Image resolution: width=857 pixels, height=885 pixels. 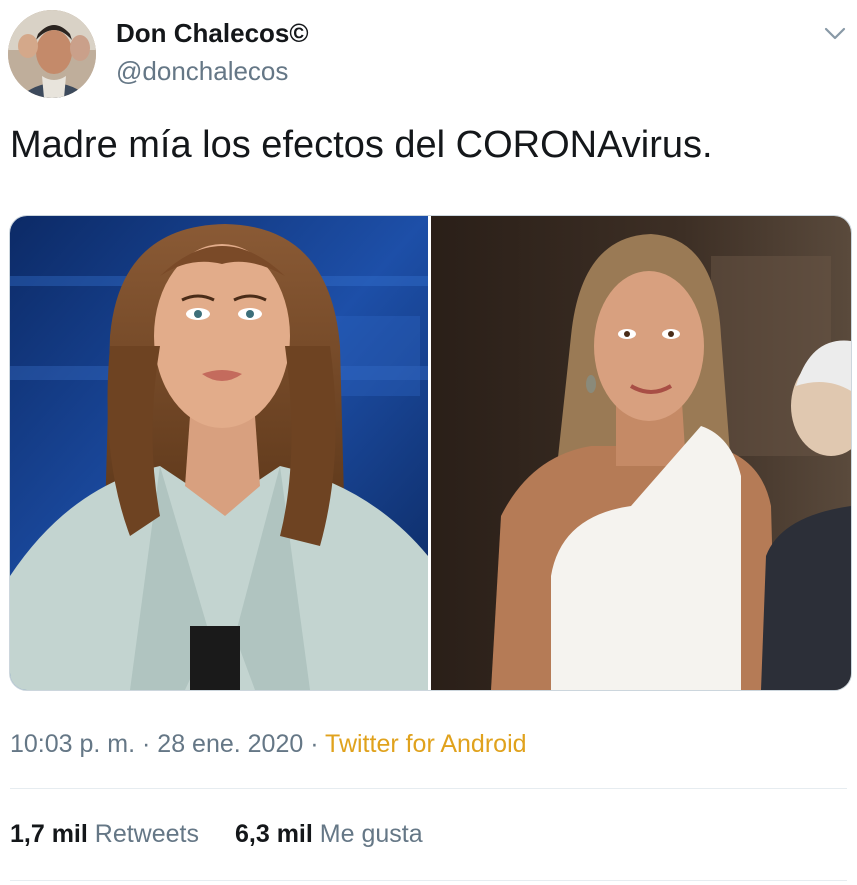 I want to click on avatar, so click(x=52, y=54).